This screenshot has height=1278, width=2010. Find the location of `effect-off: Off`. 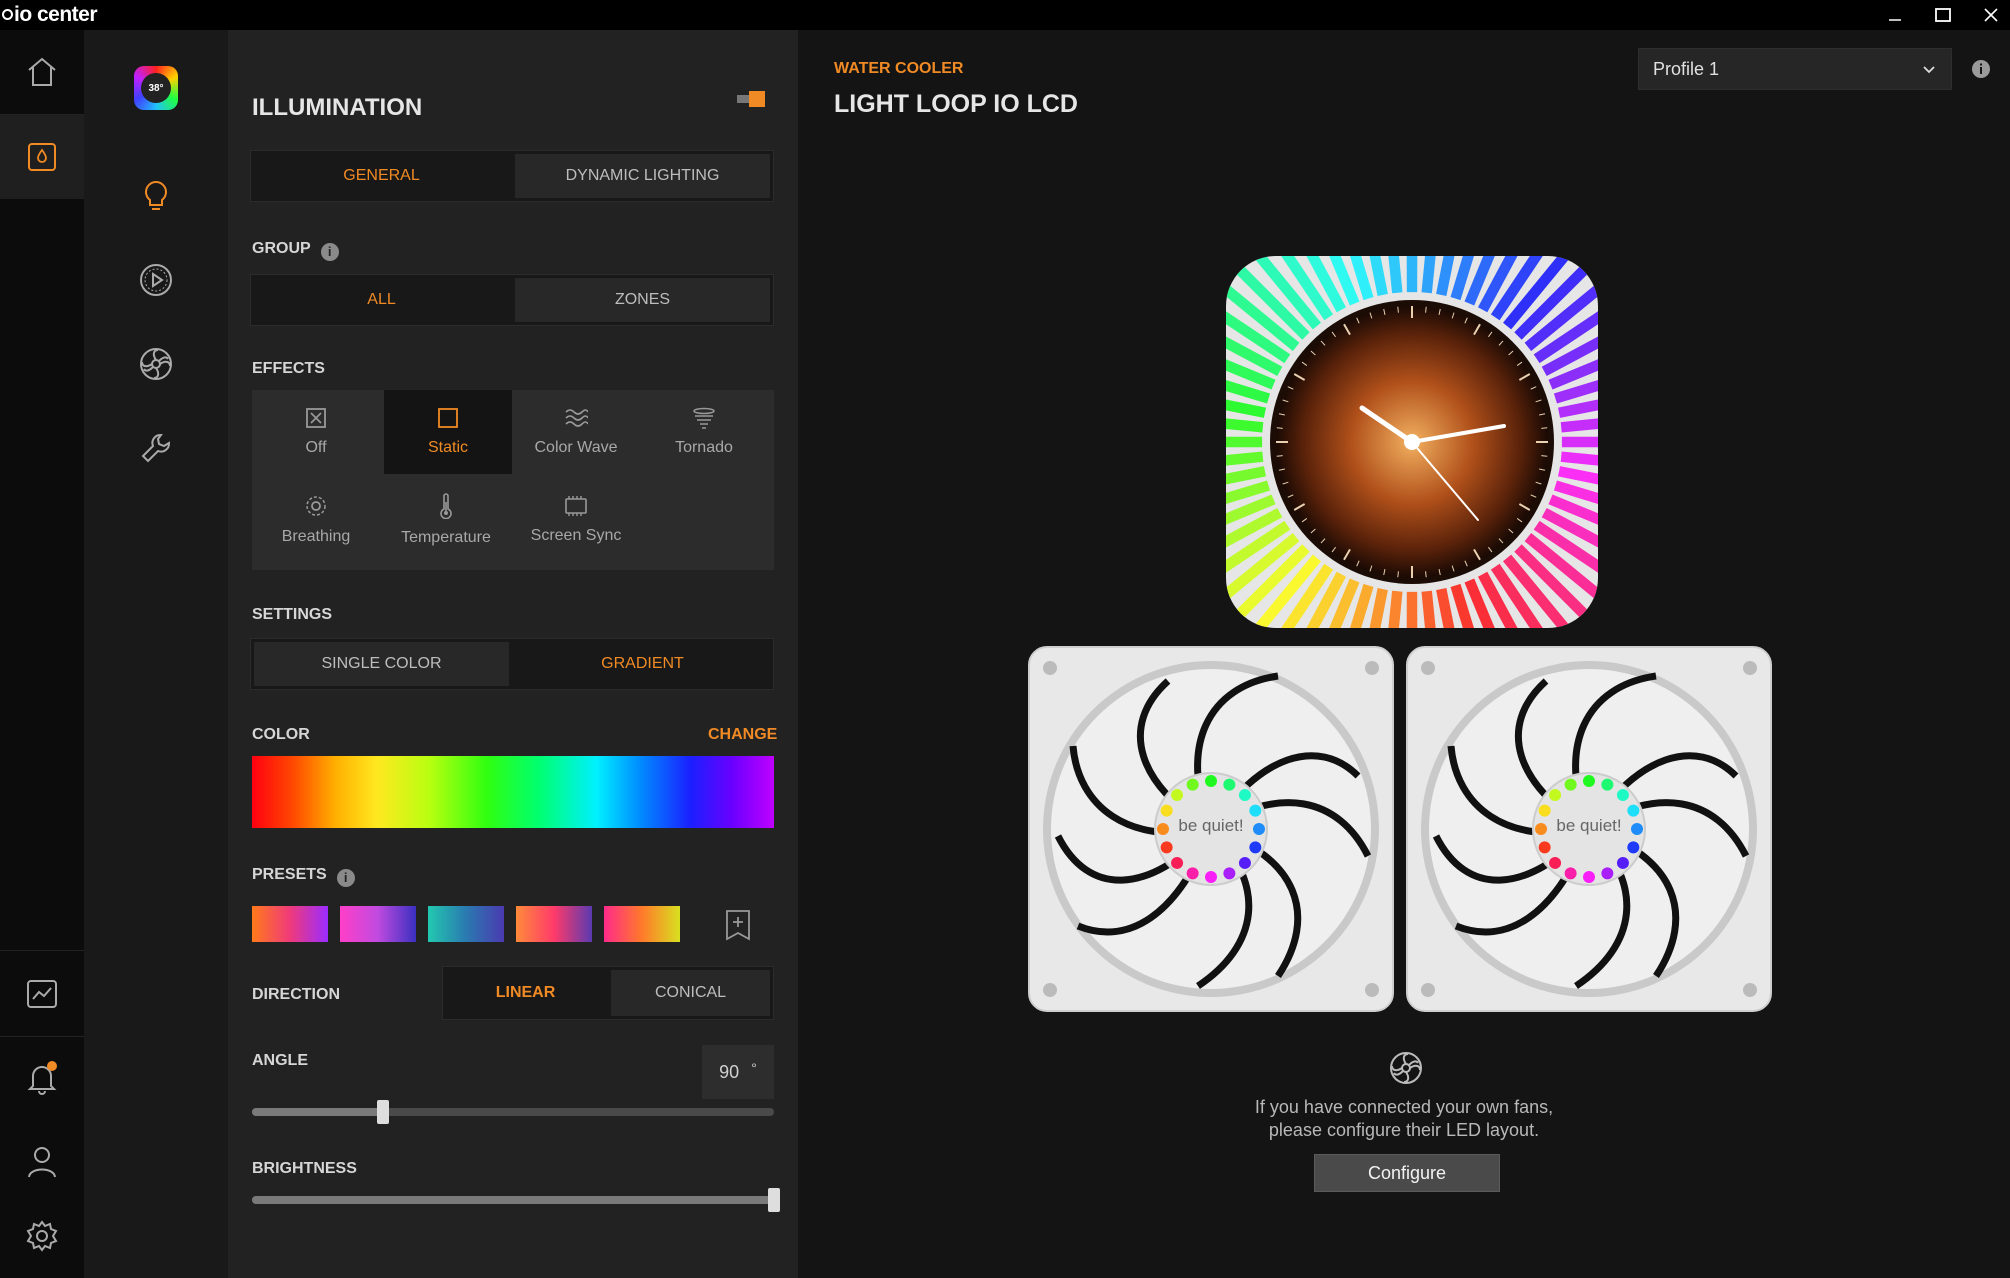

effect-off: Off is located at coordinates (316, 432).